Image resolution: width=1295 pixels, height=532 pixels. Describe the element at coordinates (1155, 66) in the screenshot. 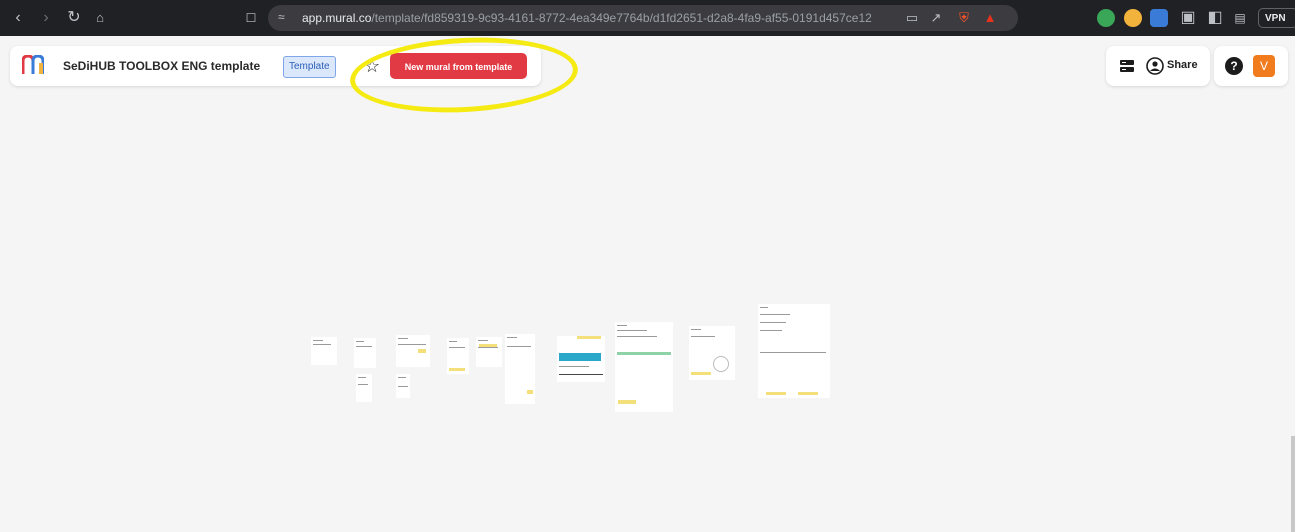

I see `share-user-icon` at that location.